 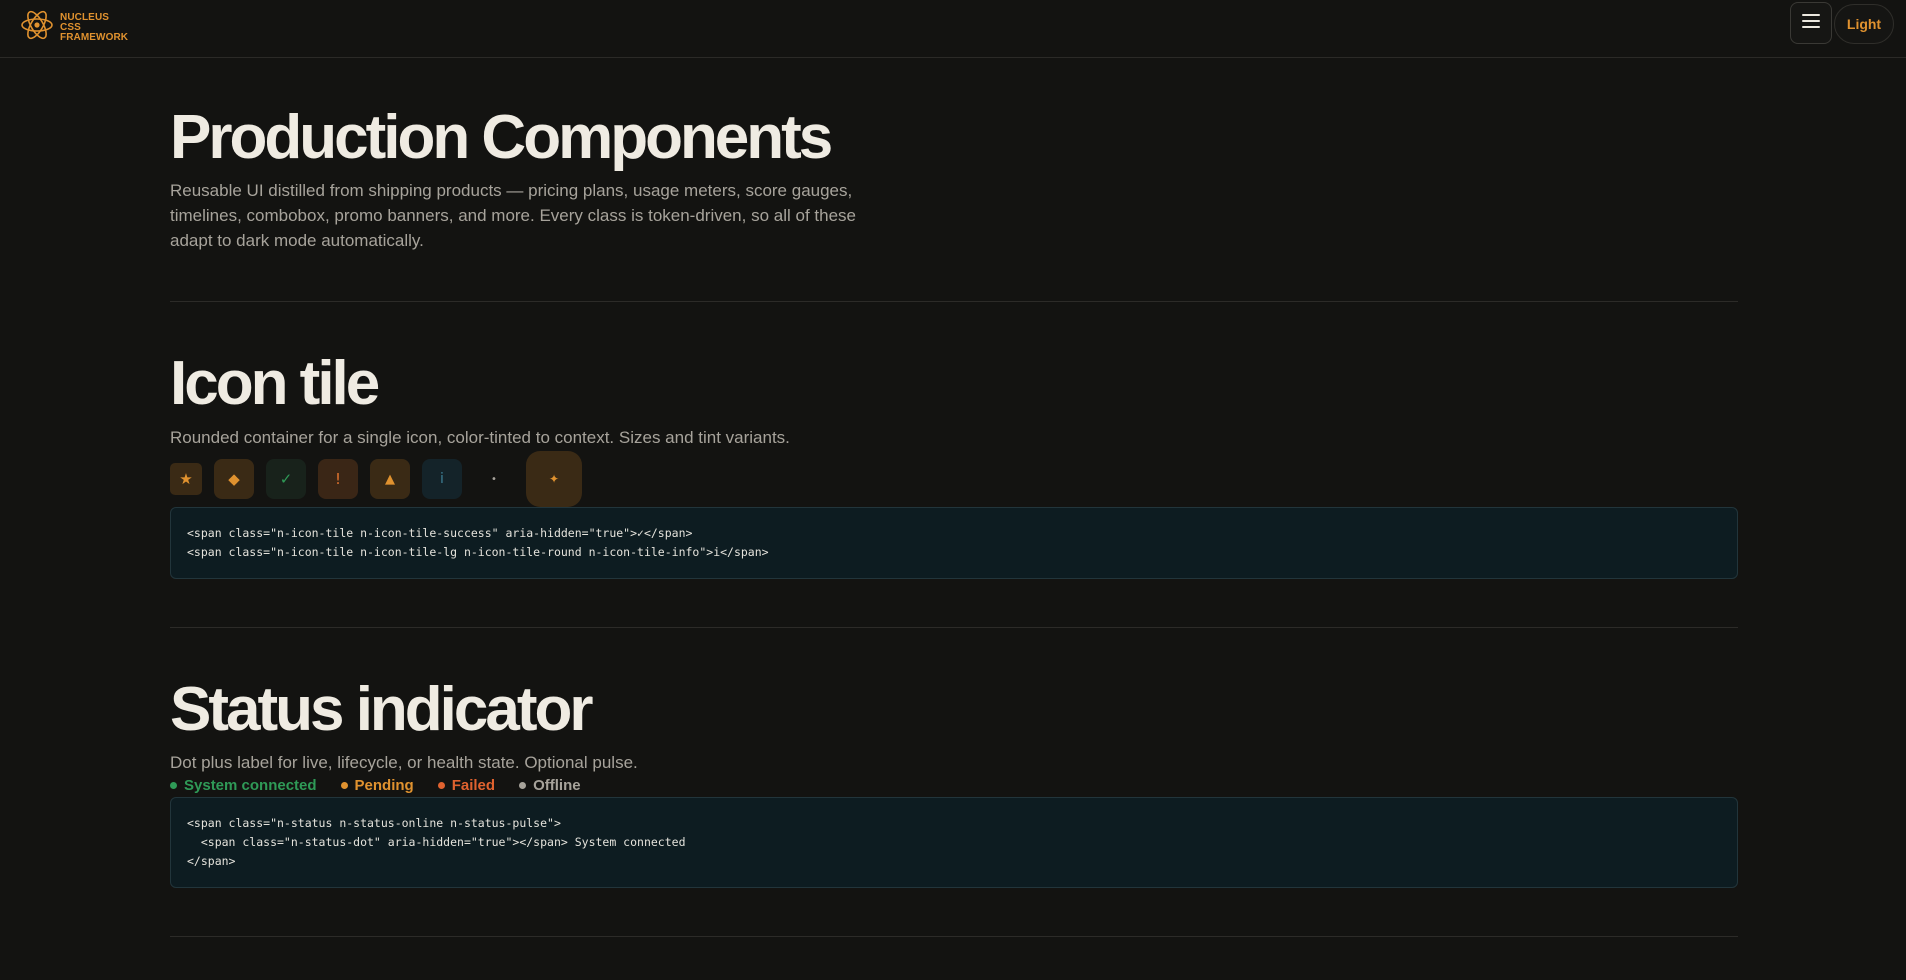 I want to click on diamond-icon: ◆, so click(x=234, y=479).